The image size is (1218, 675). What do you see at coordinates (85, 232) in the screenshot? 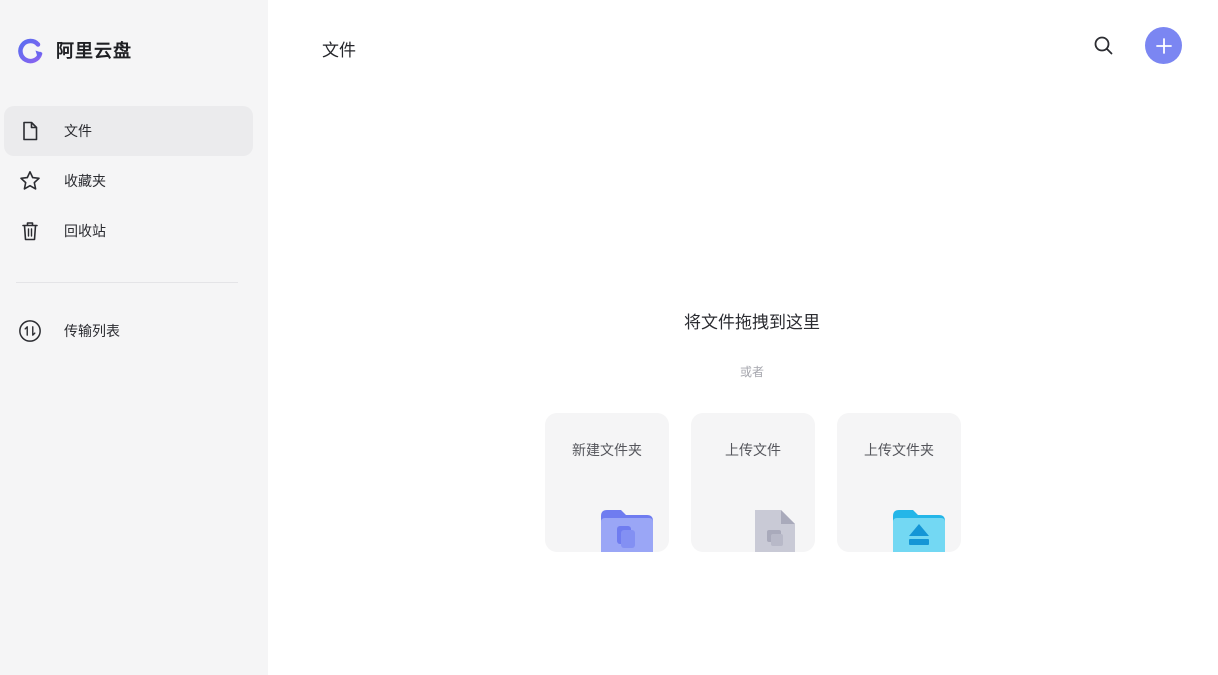
I see `sidebar-item-label: 回收站` at bounding box center [85, 232].